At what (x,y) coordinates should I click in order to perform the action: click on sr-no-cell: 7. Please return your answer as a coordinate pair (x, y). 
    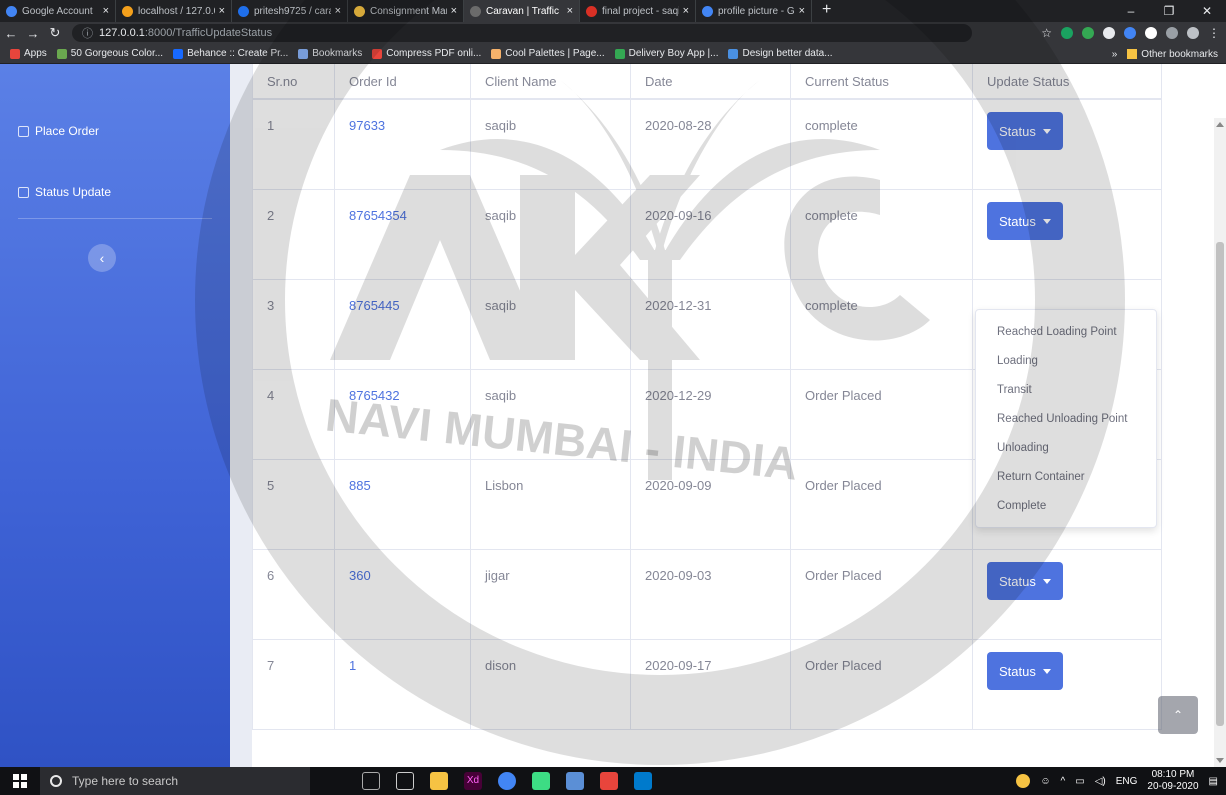
    Looking at the image, I should click on (293, 684).